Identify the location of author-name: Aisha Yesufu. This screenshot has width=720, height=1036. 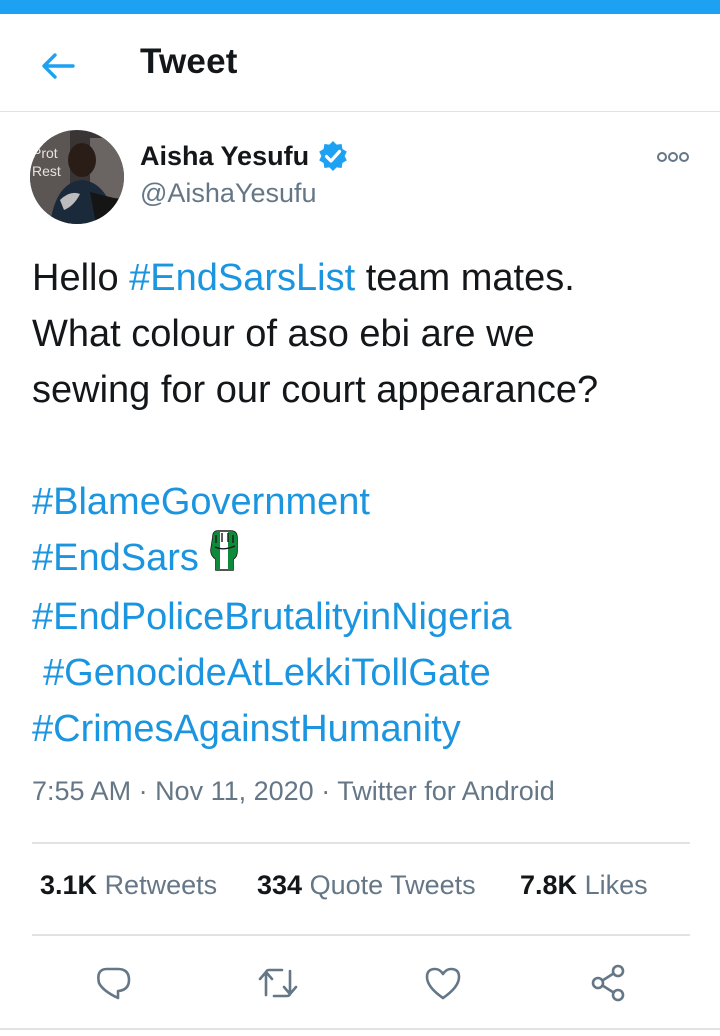
(244, 156).